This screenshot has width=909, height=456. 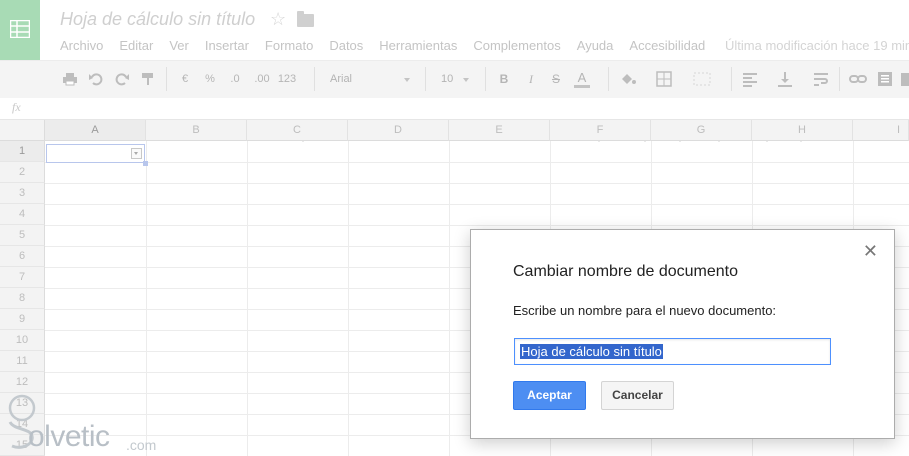 What do you see at coordinates (235, 79) in the screenshot?
I see `decrease-decimals-button: .0` at bounding box center [235, 79].